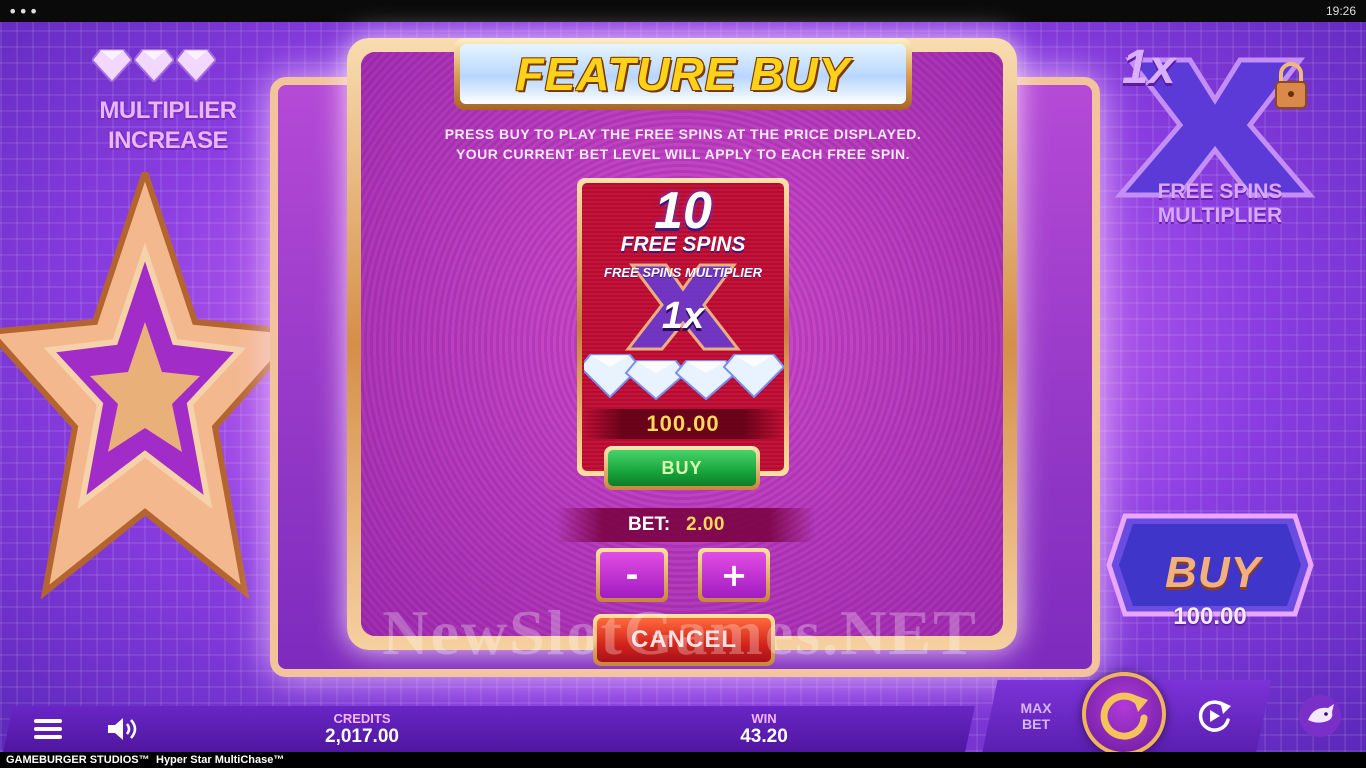 The width and height of the screenshot is (1366, 768). Describe the element at coordinates (122, 729) in the screenshot. I see `speaker-icon` at that location.